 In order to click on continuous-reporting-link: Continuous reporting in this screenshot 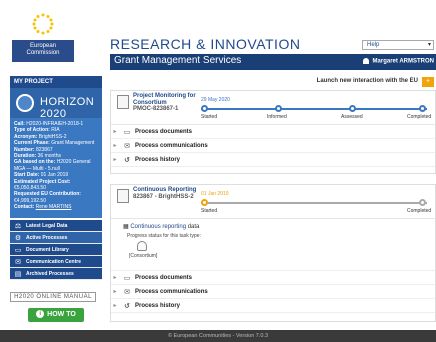, I will do `click(158, 227)`.